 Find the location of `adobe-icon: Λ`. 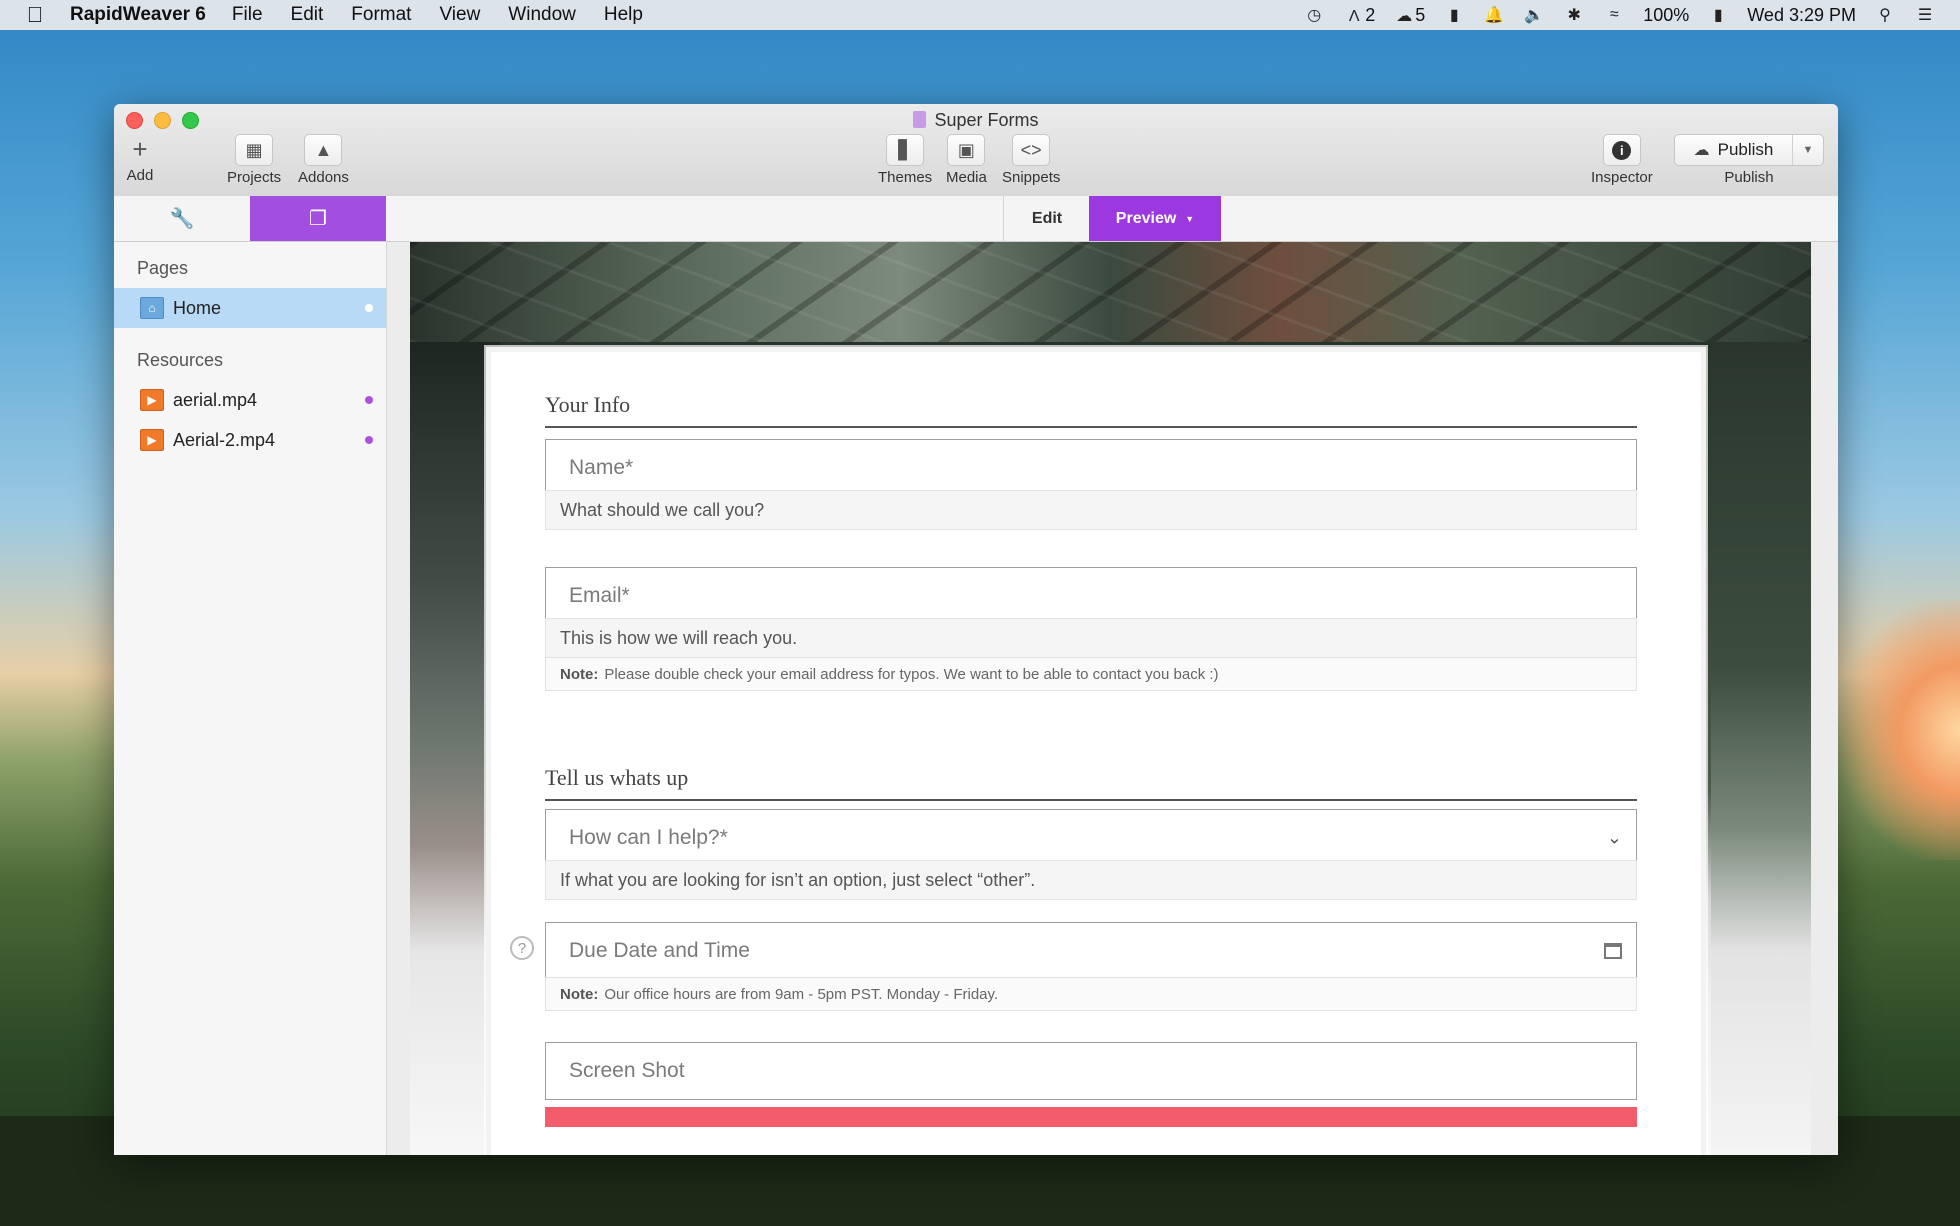

adobe-icon: Λ is located at coordinates (1354, 16).